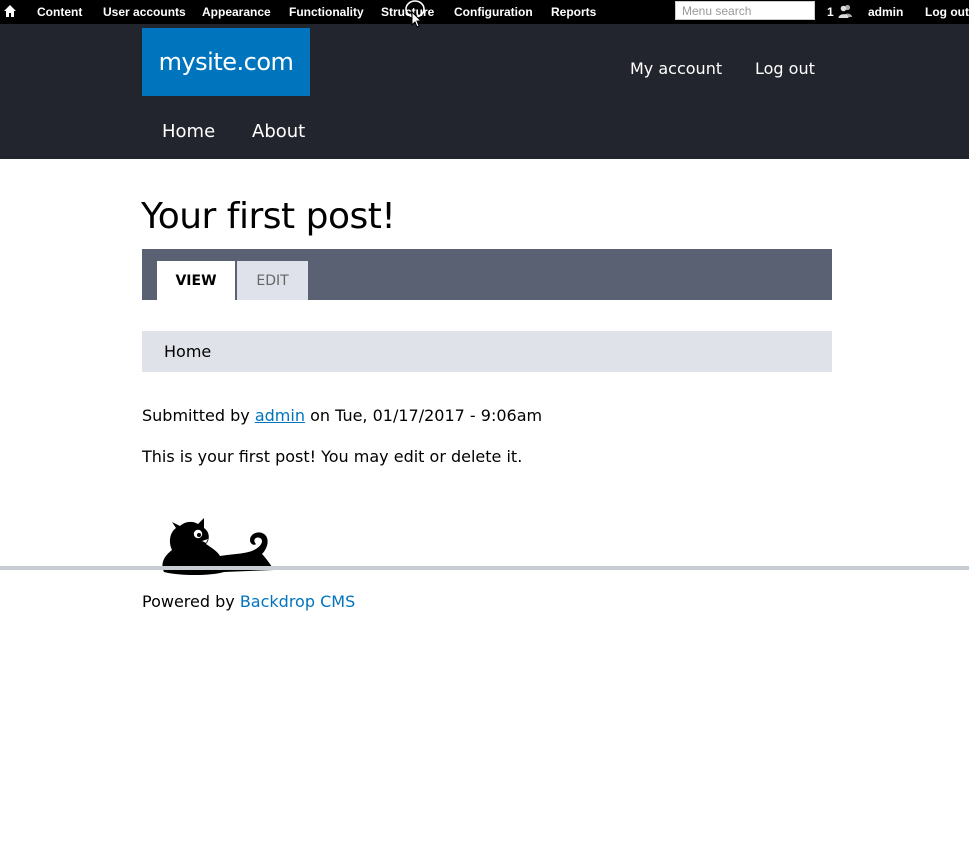 This screenshot has width=969, height=855. What do you see at coordinates (196, 415) in the screenshot?
I see `submitted-prefix: Submitted by` at bounding box center [196, 415].